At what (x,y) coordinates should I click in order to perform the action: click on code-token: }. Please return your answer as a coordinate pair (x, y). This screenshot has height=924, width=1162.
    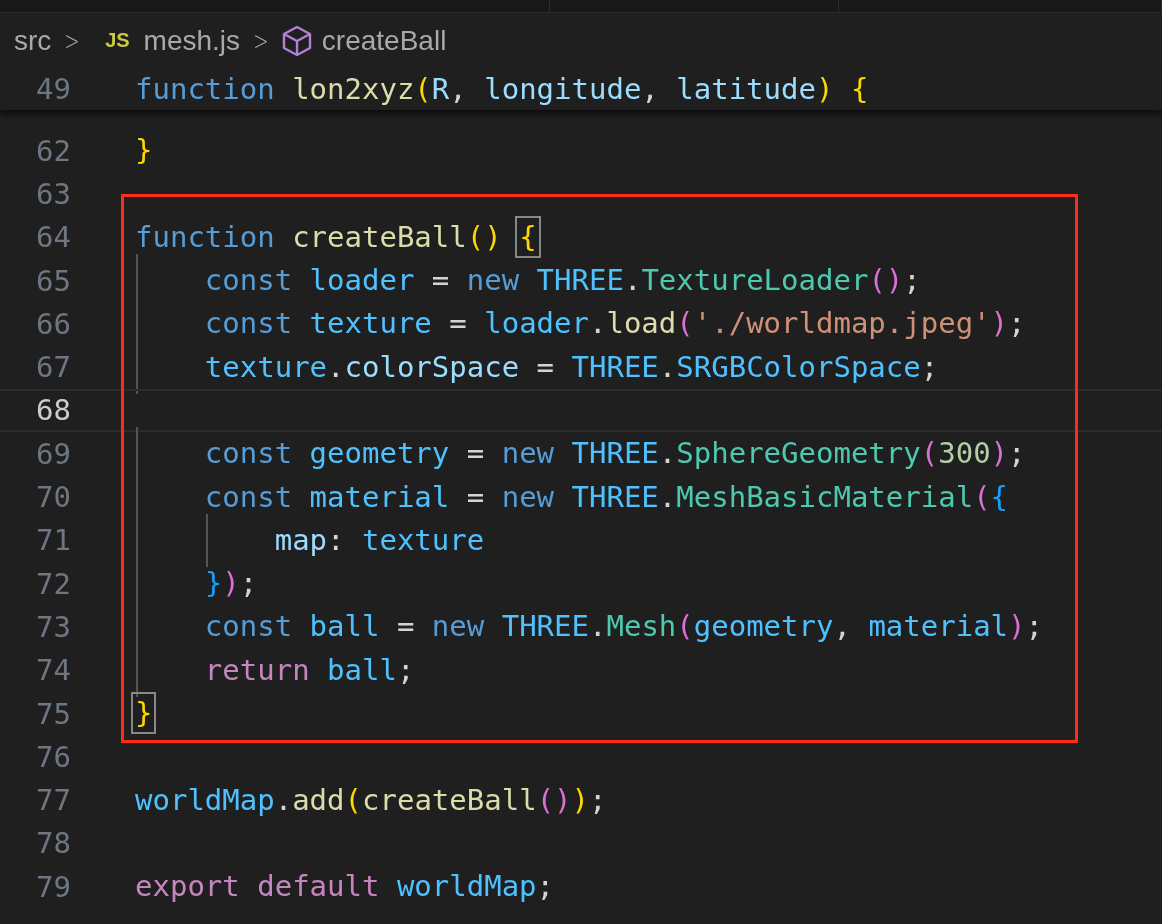
    Looking at the image, I should click on (144, 150).